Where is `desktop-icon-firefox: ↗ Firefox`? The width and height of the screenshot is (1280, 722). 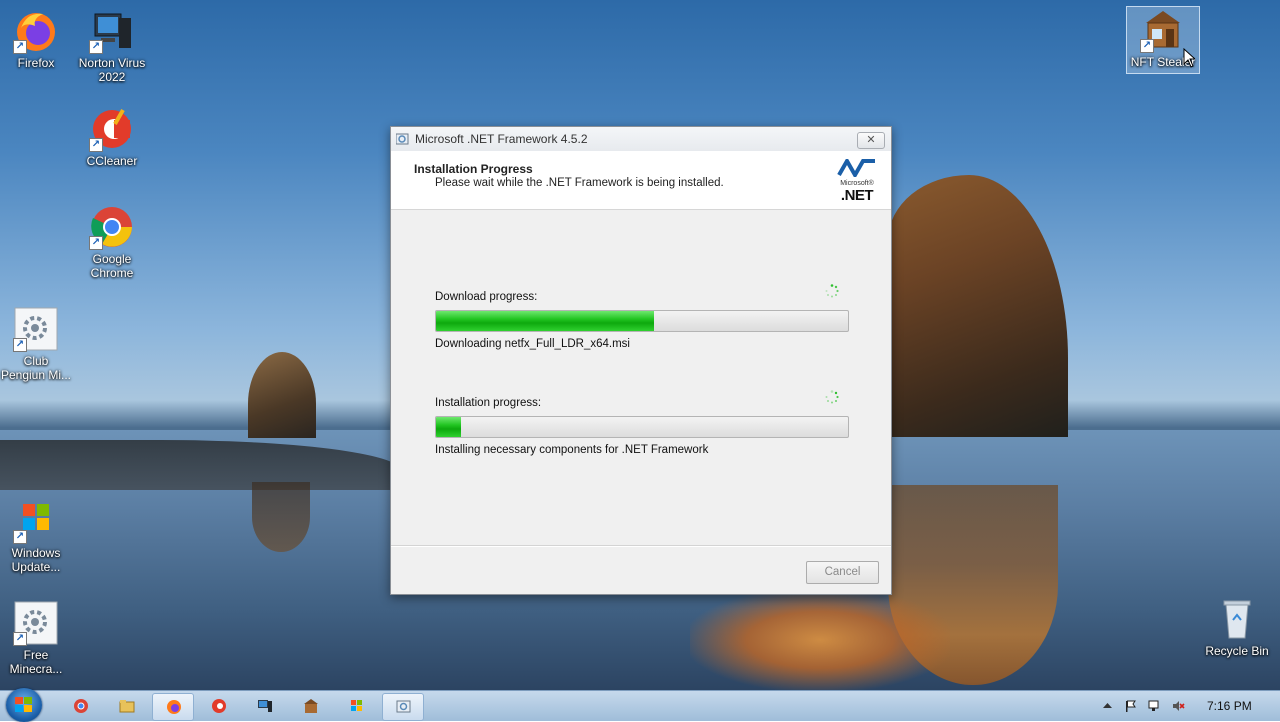 desktop-icon-firefox: ↗ Firefox is located at coordinates (36, 39).